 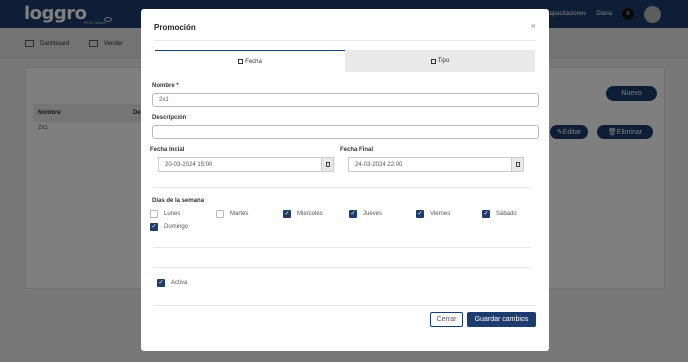 I want to click on name-label: Nombre *, so click(x=165, y=86).